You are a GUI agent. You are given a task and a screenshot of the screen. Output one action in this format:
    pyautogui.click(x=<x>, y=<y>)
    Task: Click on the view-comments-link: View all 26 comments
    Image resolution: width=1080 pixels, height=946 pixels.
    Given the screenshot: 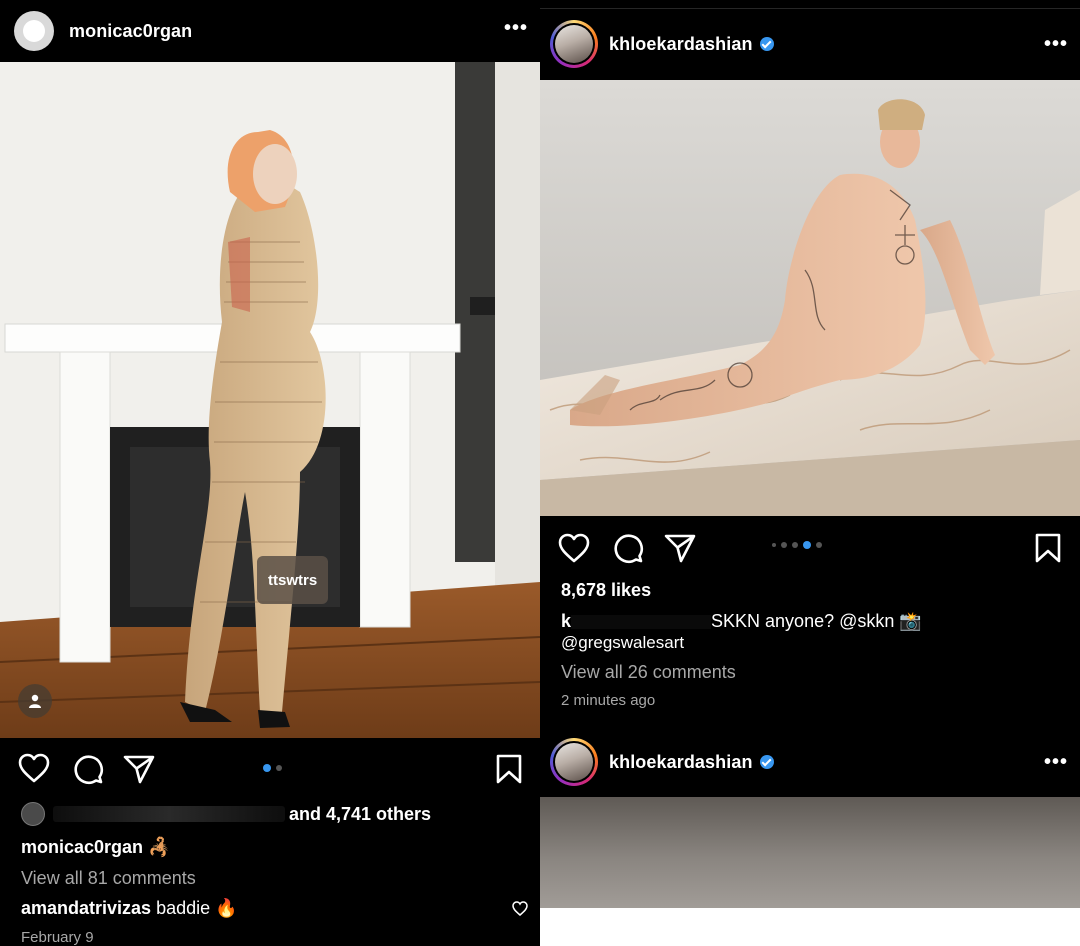 What is the action you would take?
    pyautogui.click(x=648, y=672)
    